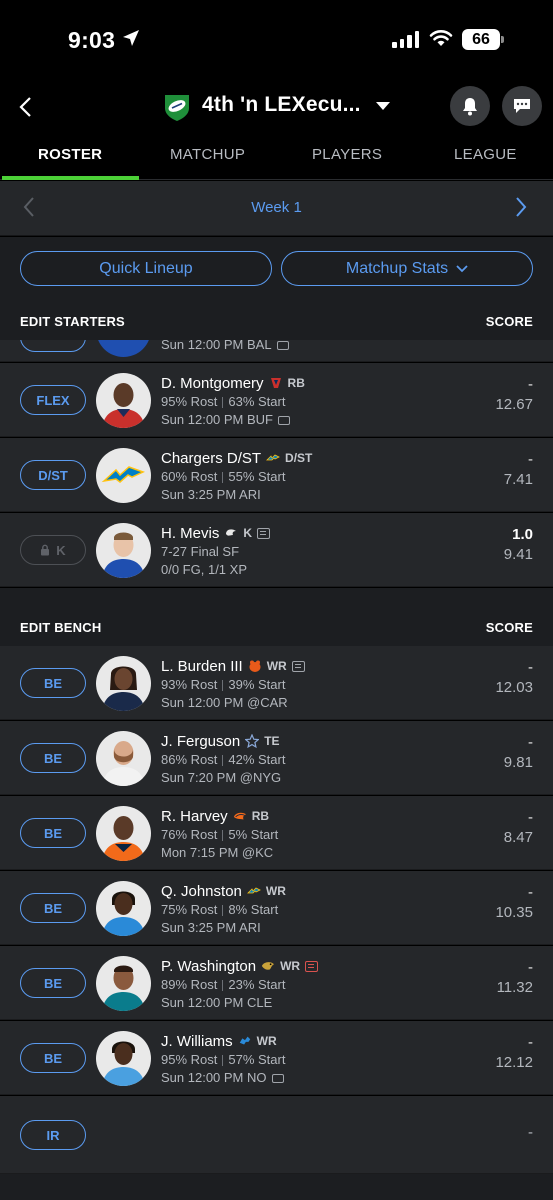 Image resolution: width=553 pixels, height=1200 pixels. Describe the element at coordinates (284, 420) in the screenshot. I see `tv-icon` at that location.